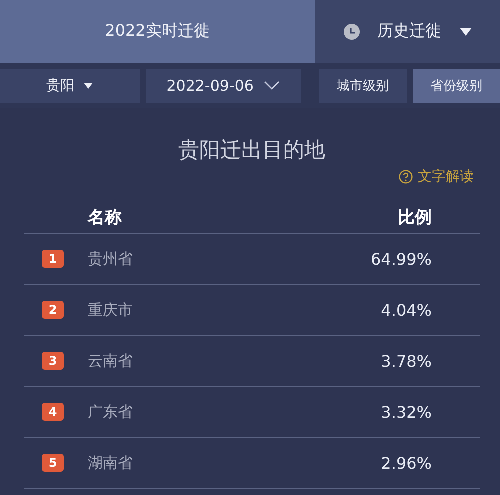 This screenshot has width=500, height=495. What do you see at coordinates (111, 259) in the screenshot?
I see `region-name: 贵州省` at bounding box center [111, 259].